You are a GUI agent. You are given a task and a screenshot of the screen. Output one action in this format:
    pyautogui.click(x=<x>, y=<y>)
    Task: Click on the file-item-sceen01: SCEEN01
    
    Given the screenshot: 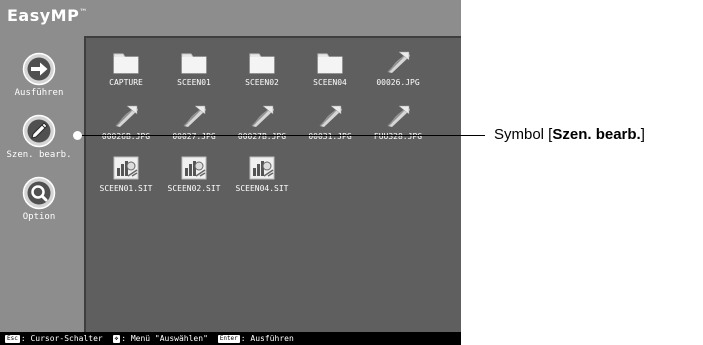 What is the action you would take?
    pyautogui.click(x=194, y=68)
    